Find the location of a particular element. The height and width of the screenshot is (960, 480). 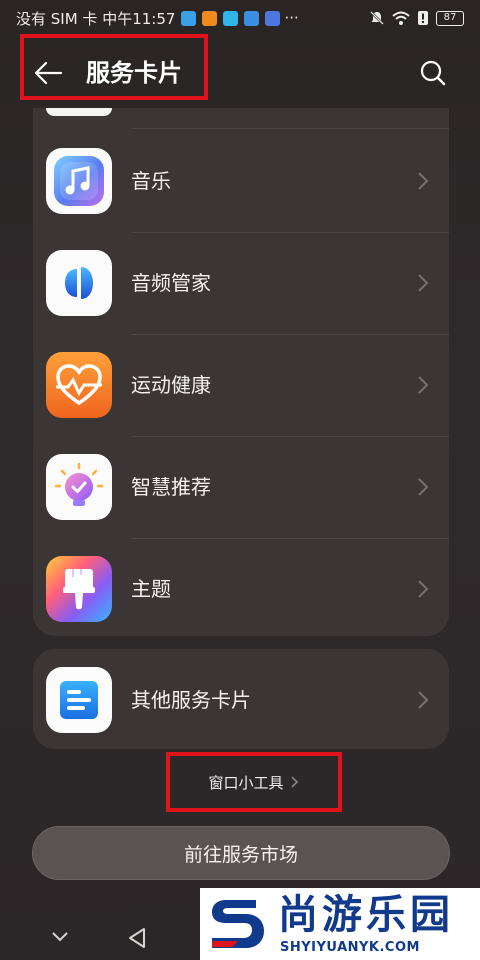

more-notifications: ··· is located at coordinates (291, 18).